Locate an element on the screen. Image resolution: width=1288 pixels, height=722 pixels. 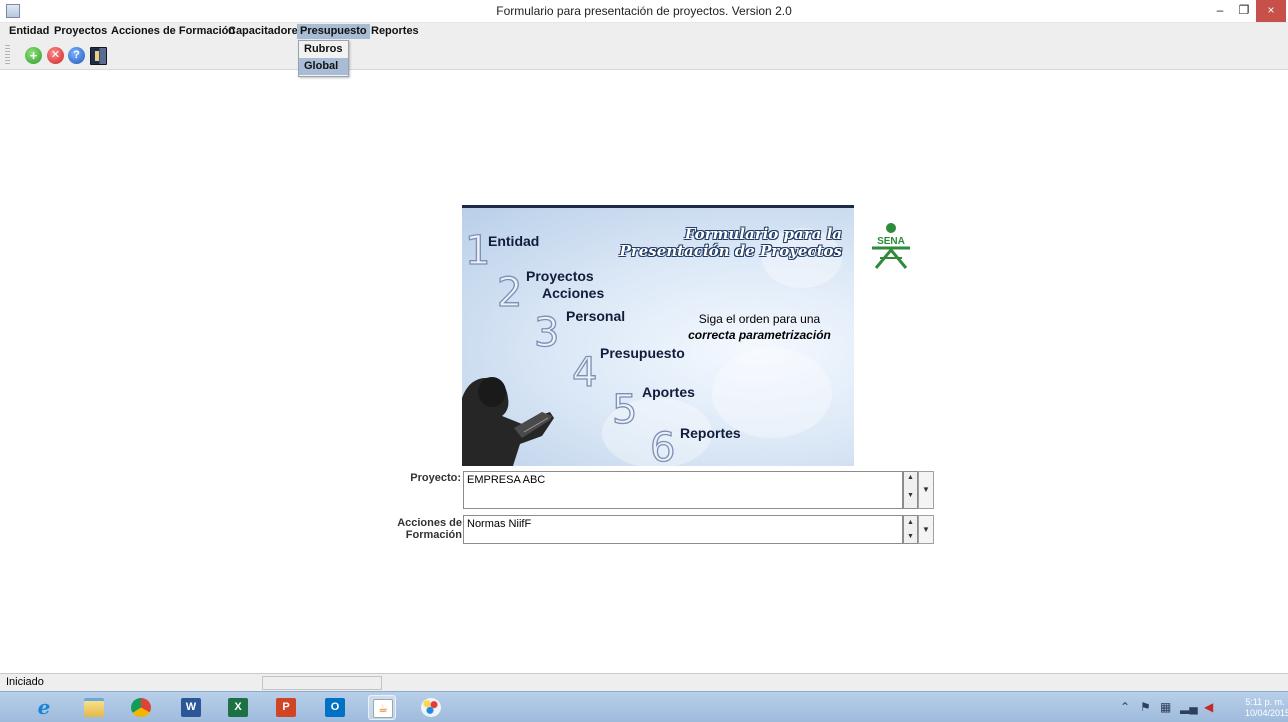
proyecto-dropdown-button: ▼ is located at coordinates (926, 490).